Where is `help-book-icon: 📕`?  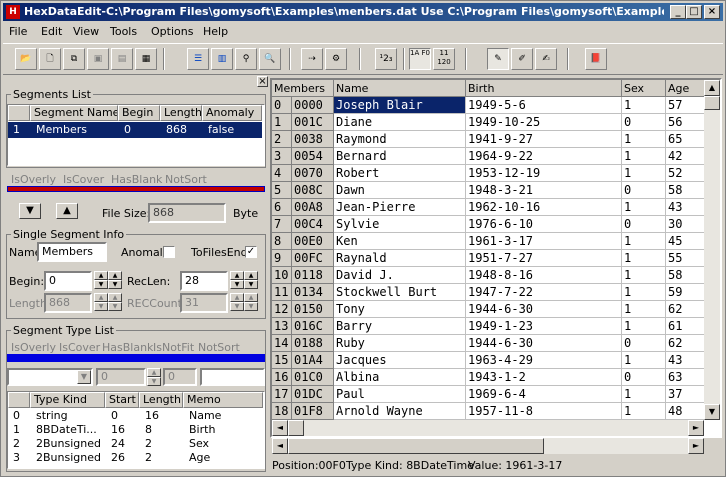 help-book-icon: 📕 is located at coordinates (596, 59).